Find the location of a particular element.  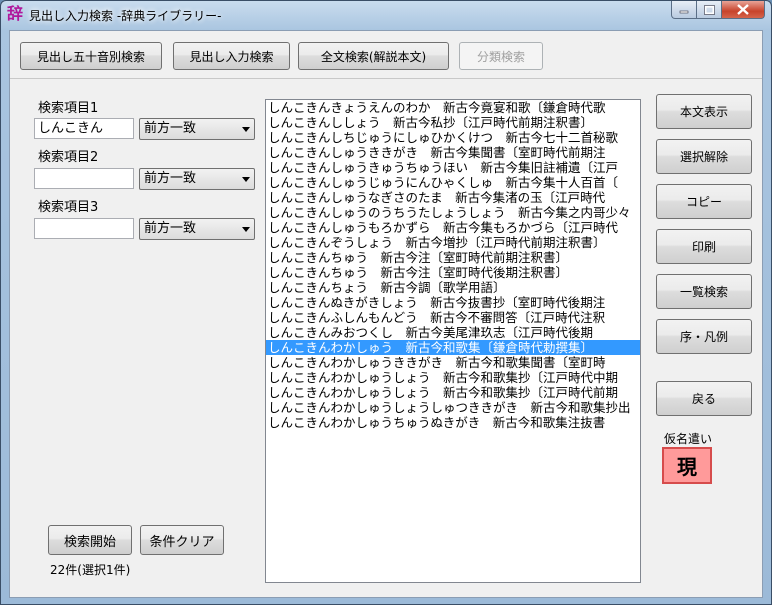

list-item: しんこきんしゅうじゅうにんひゃくしゅ 新古今集十人百首〔 is located at coordinates (453, 182).